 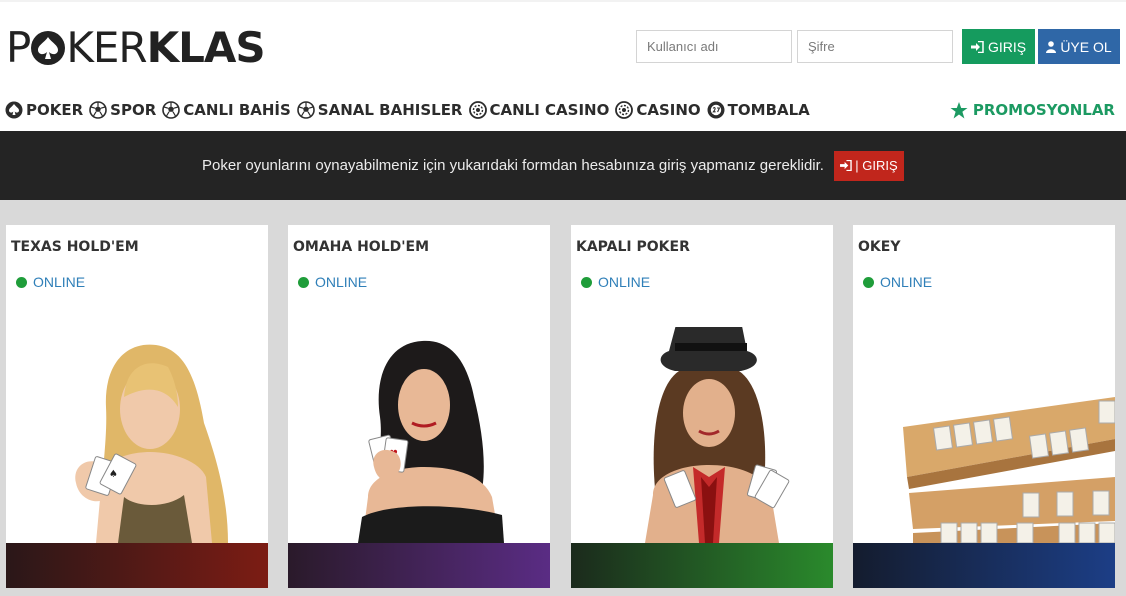 I want to click on bingo-ball-icon, so click(x=716, y=110).